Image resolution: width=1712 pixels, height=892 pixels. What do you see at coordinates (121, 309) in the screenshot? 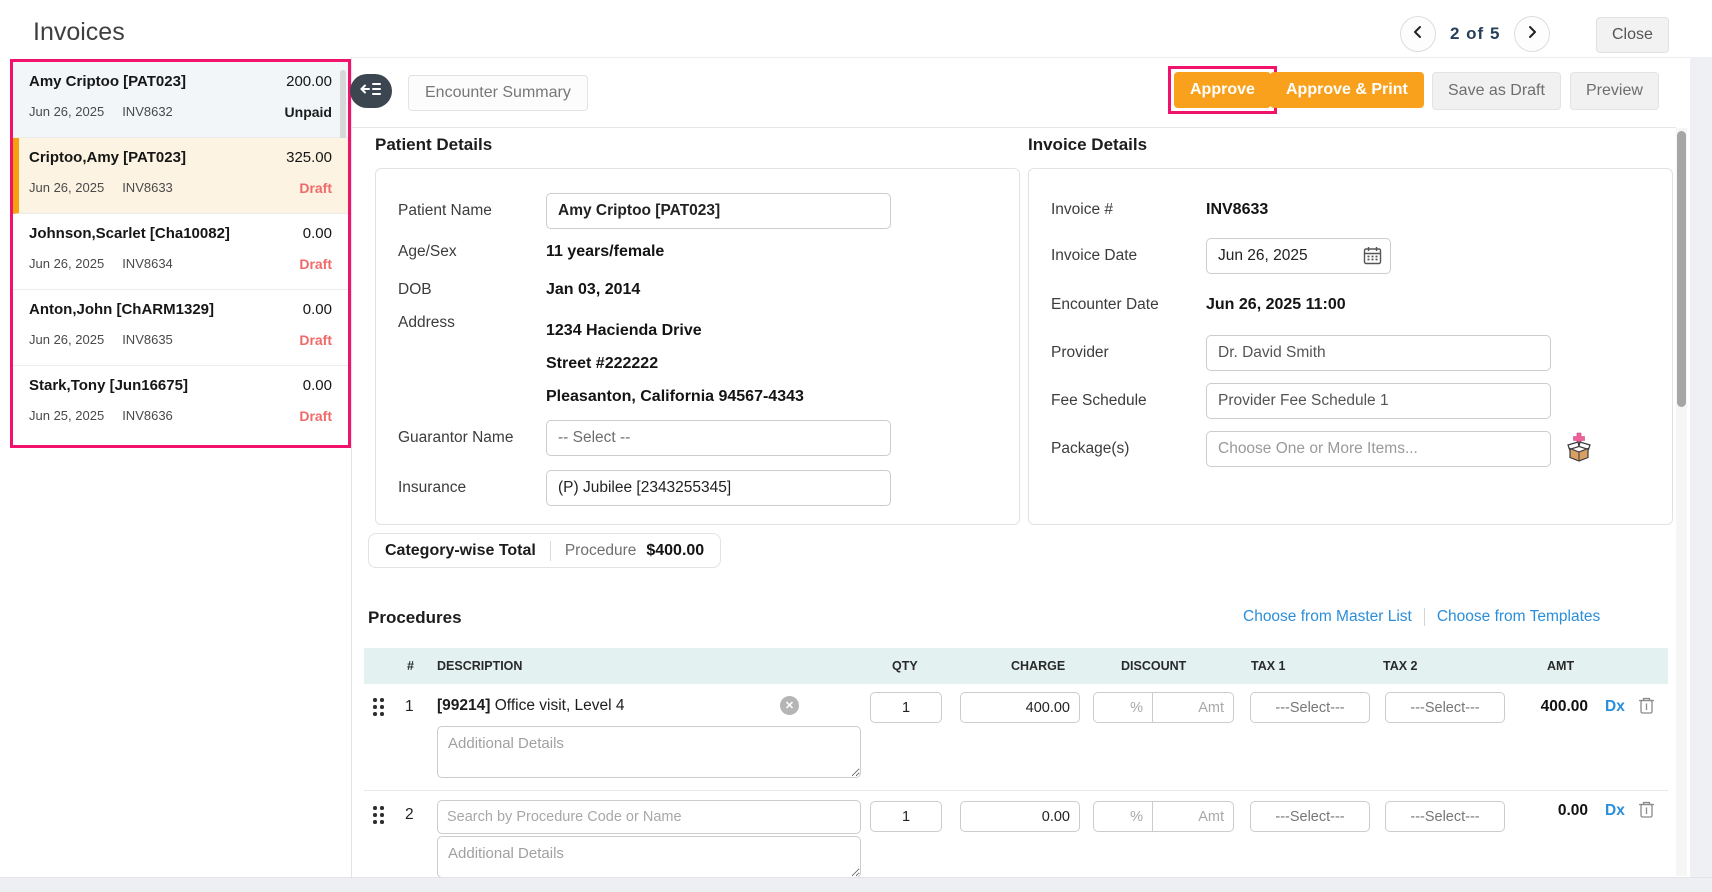
I see `invoice-patient-name: Anton,John [ChARM1329]` at bounding box center [121, 309].